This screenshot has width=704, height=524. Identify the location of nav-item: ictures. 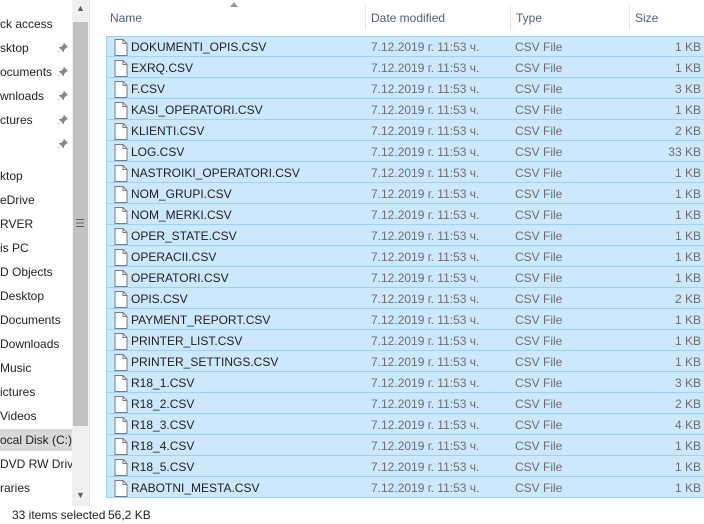
(17, 392).